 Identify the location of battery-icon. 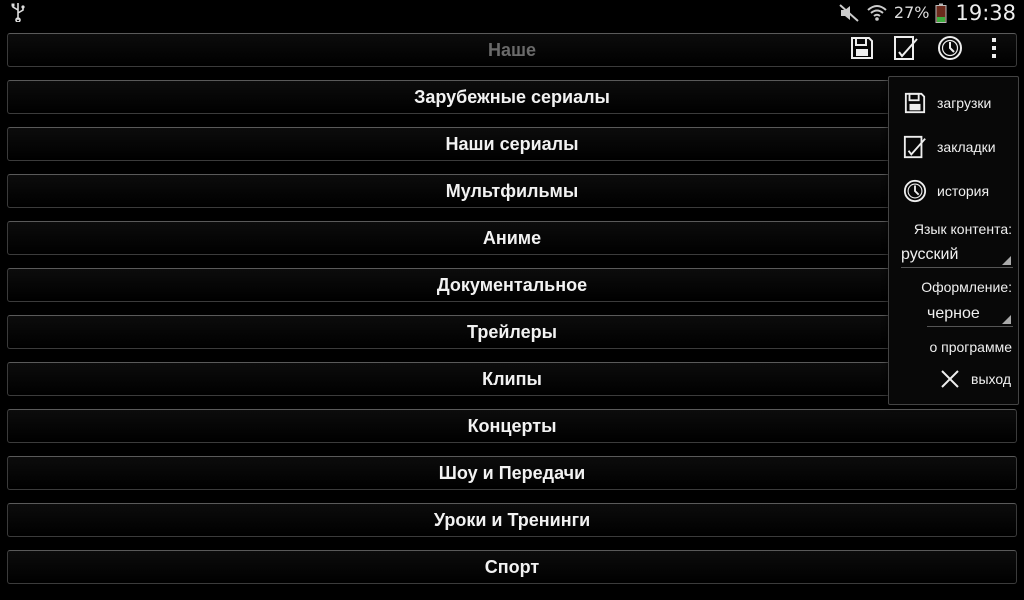
(941, 13).